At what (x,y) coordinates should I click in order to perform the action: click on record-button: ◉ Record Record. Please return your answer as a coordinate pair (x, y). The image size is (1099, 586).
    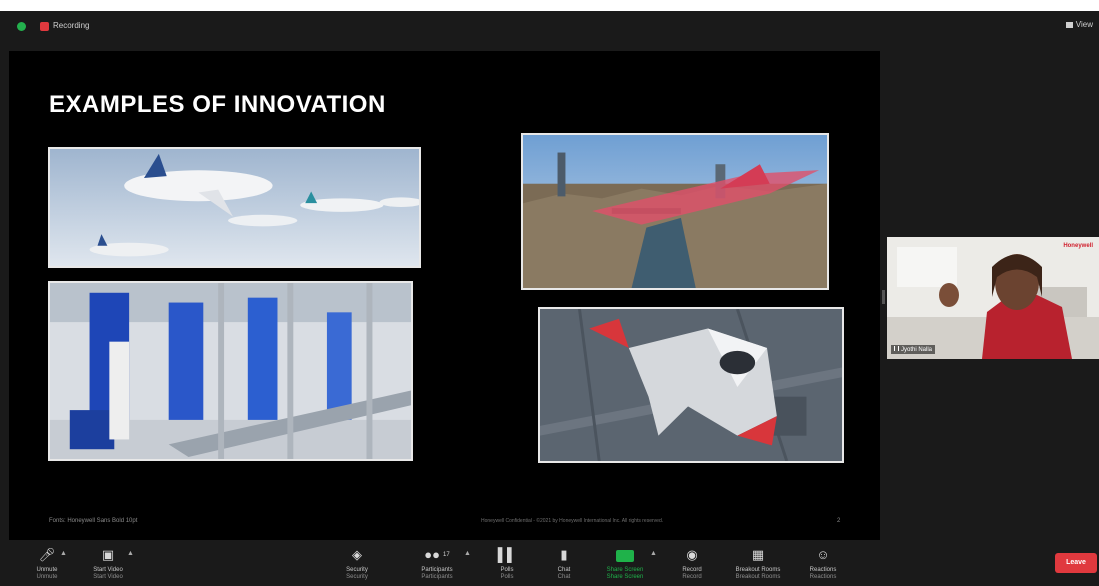
    Looking at the image, I should click on (692, 564).